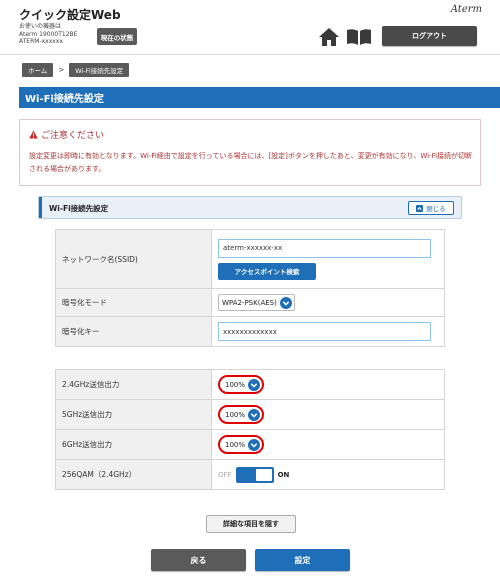 The image size is (500, 588). Describe the element at coordinates (133, 331) in the screenshot. I see `key-label: 暗号化キー` at that location.